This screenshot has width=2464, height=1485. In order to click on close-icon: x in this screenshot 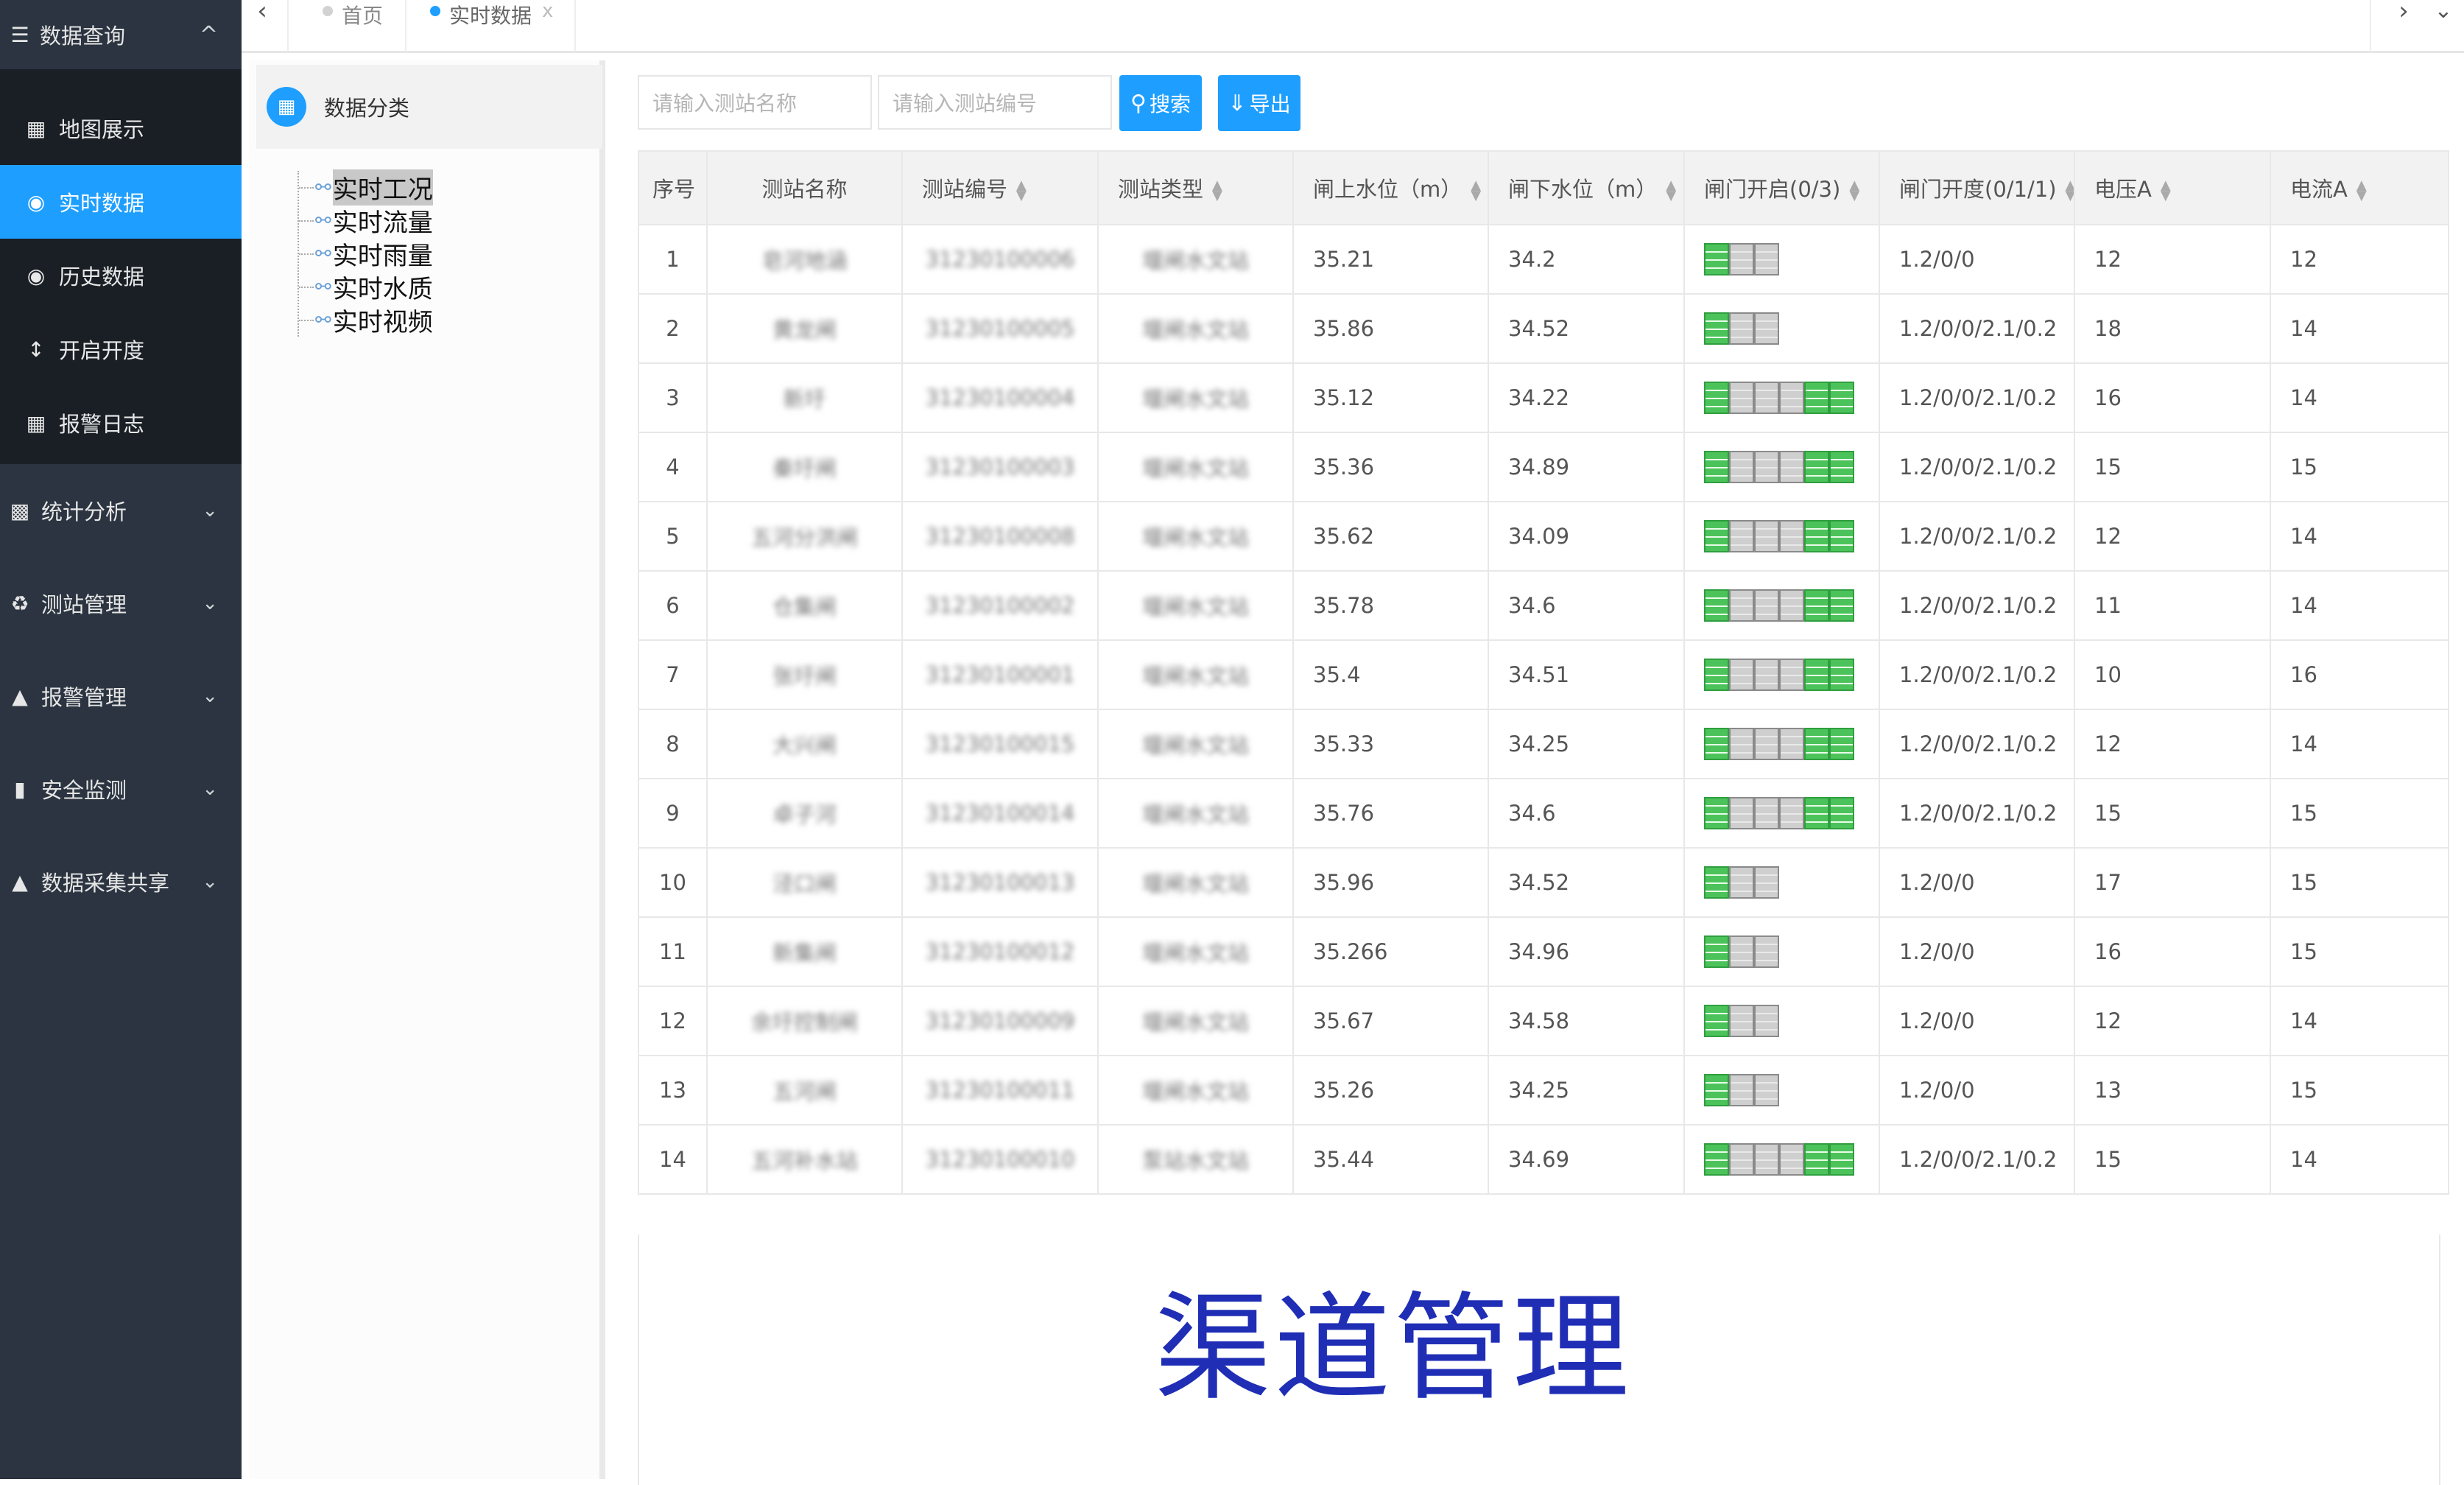, I will do `click(547, 11)`.